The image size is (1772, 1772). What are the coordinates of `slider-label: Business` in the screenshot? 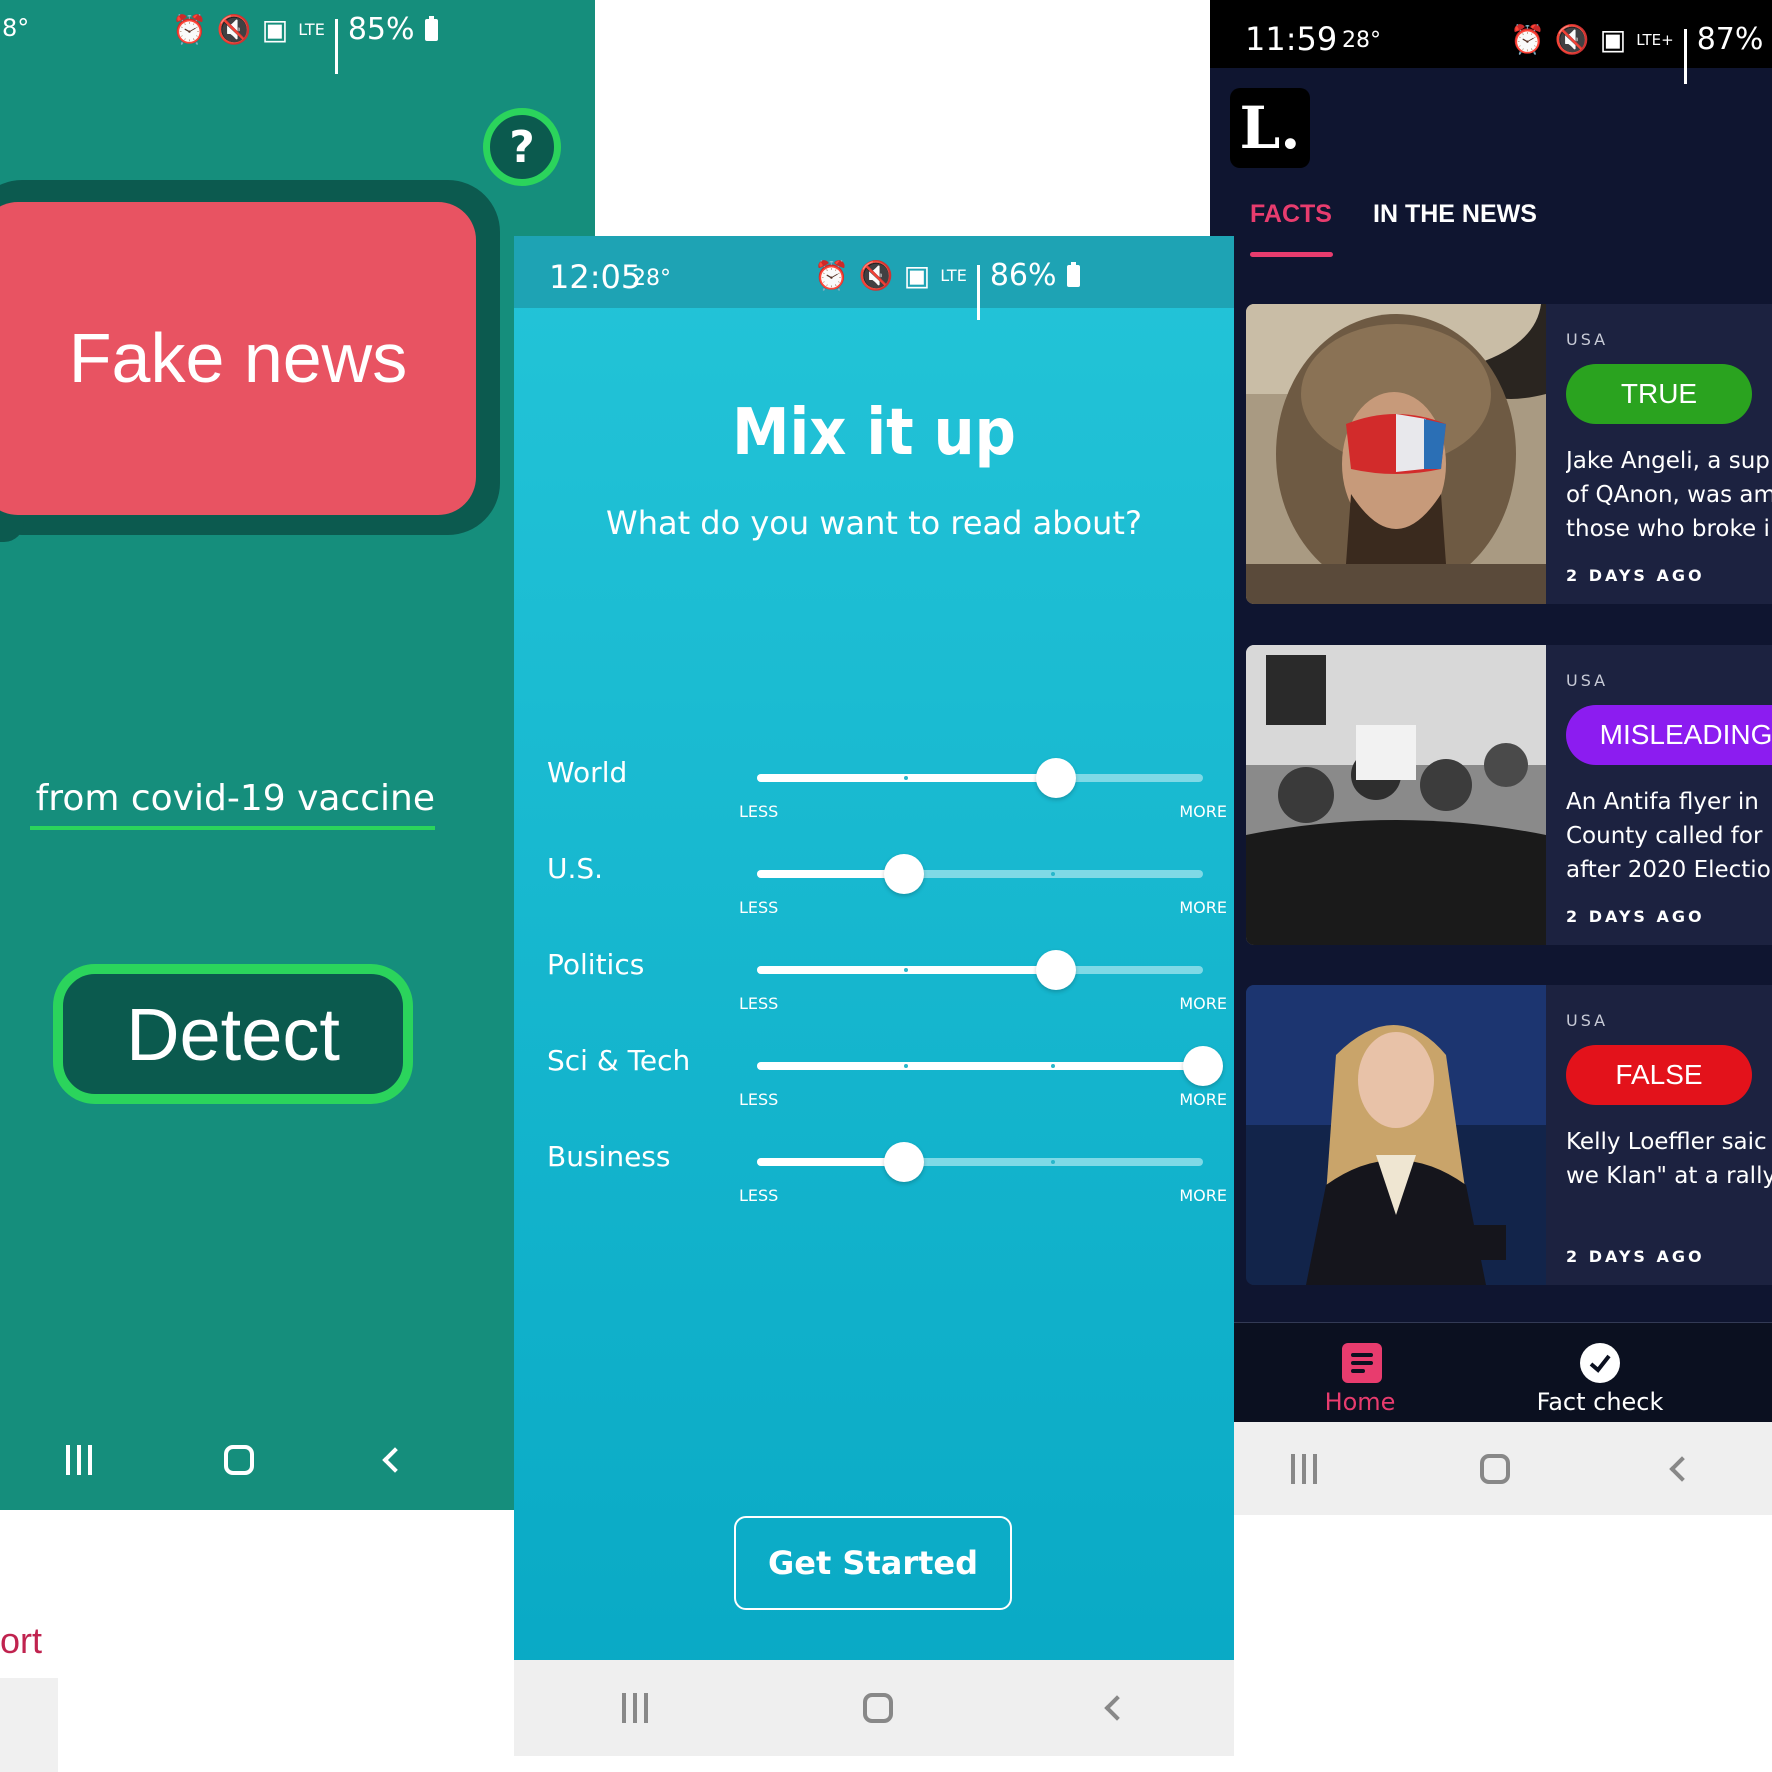 It's located at (609, 1156).